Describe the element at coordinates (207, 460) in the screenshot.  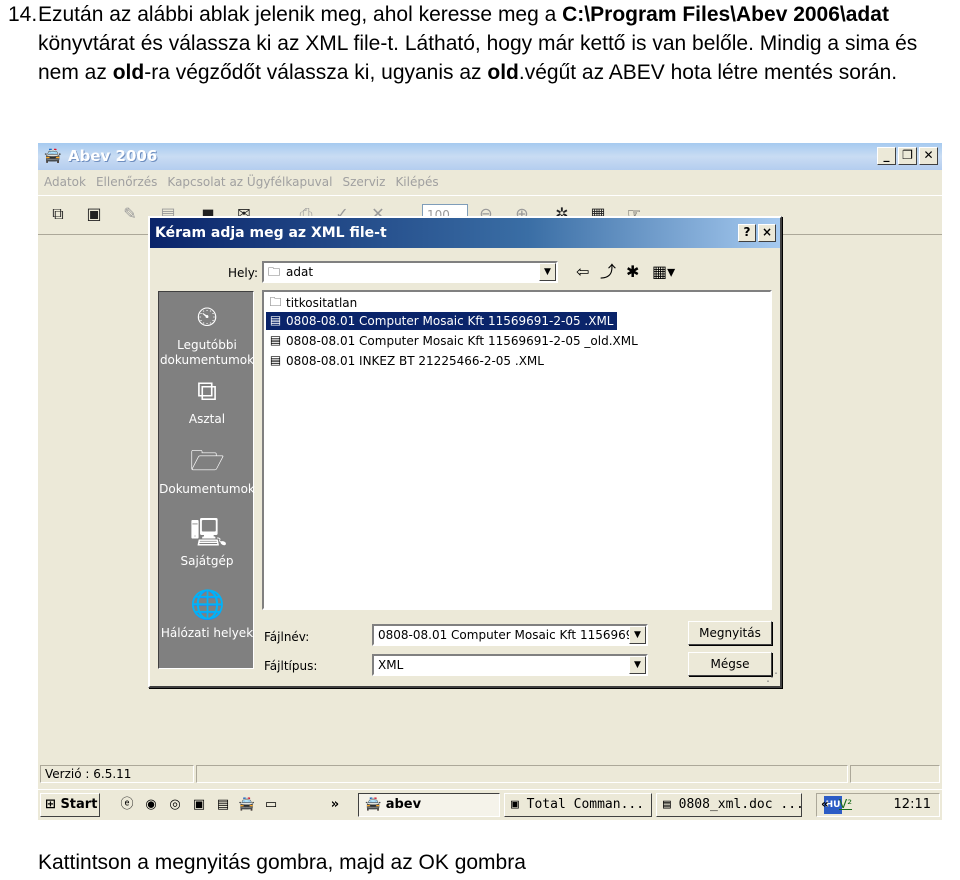
I see `my-documents-icon: 🗁` at that location.